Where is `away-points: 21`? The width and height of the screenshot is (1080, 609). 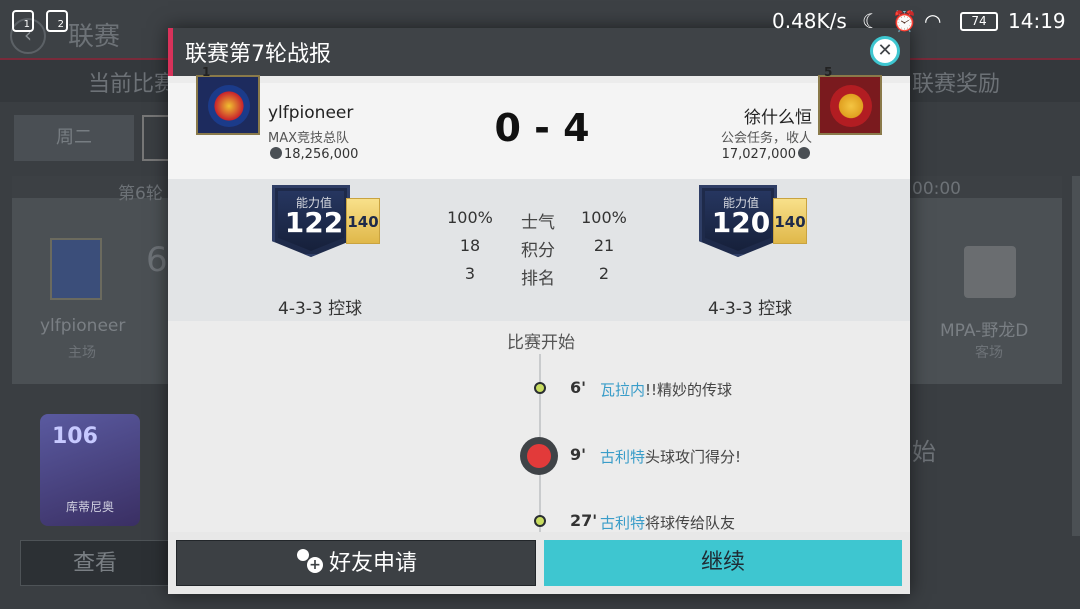 away-points: 21 is located at coordinates (604, 245).